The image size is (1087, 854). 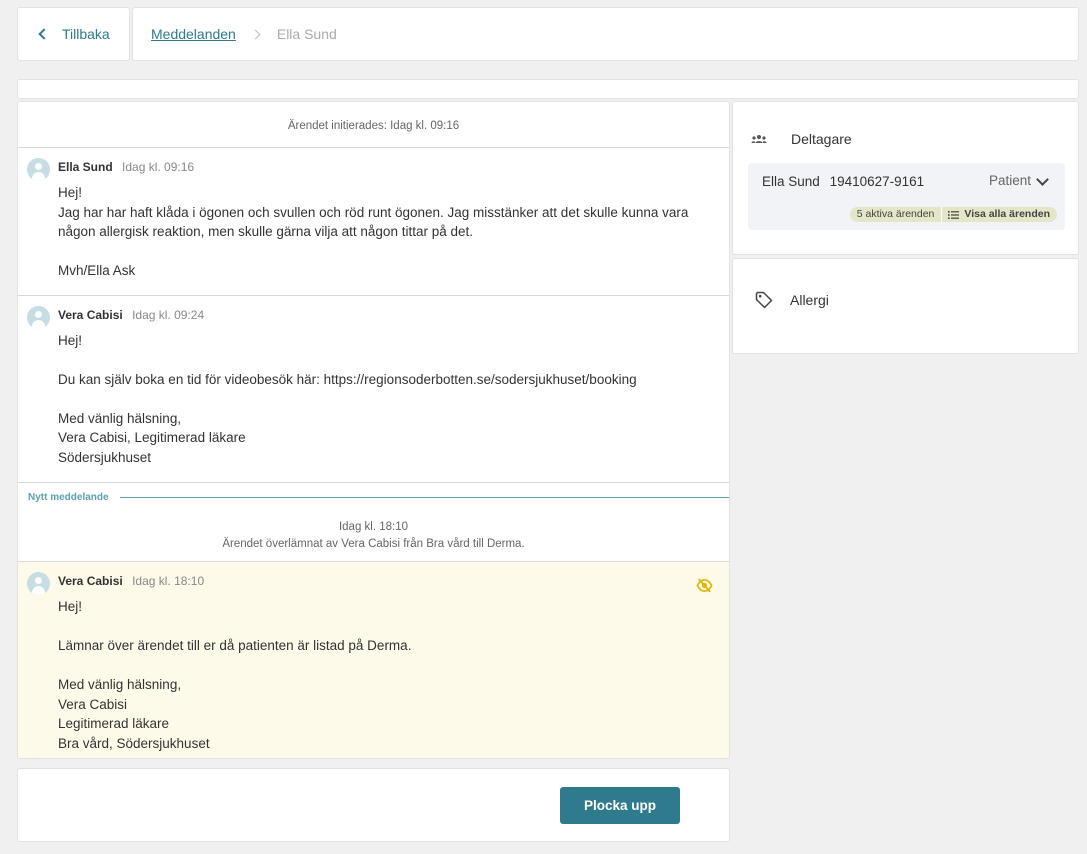 What do you see at coordinates (85, 167) in the screenshot?
I see `message-author: Ella Sund` at bounding box center [85, 167].